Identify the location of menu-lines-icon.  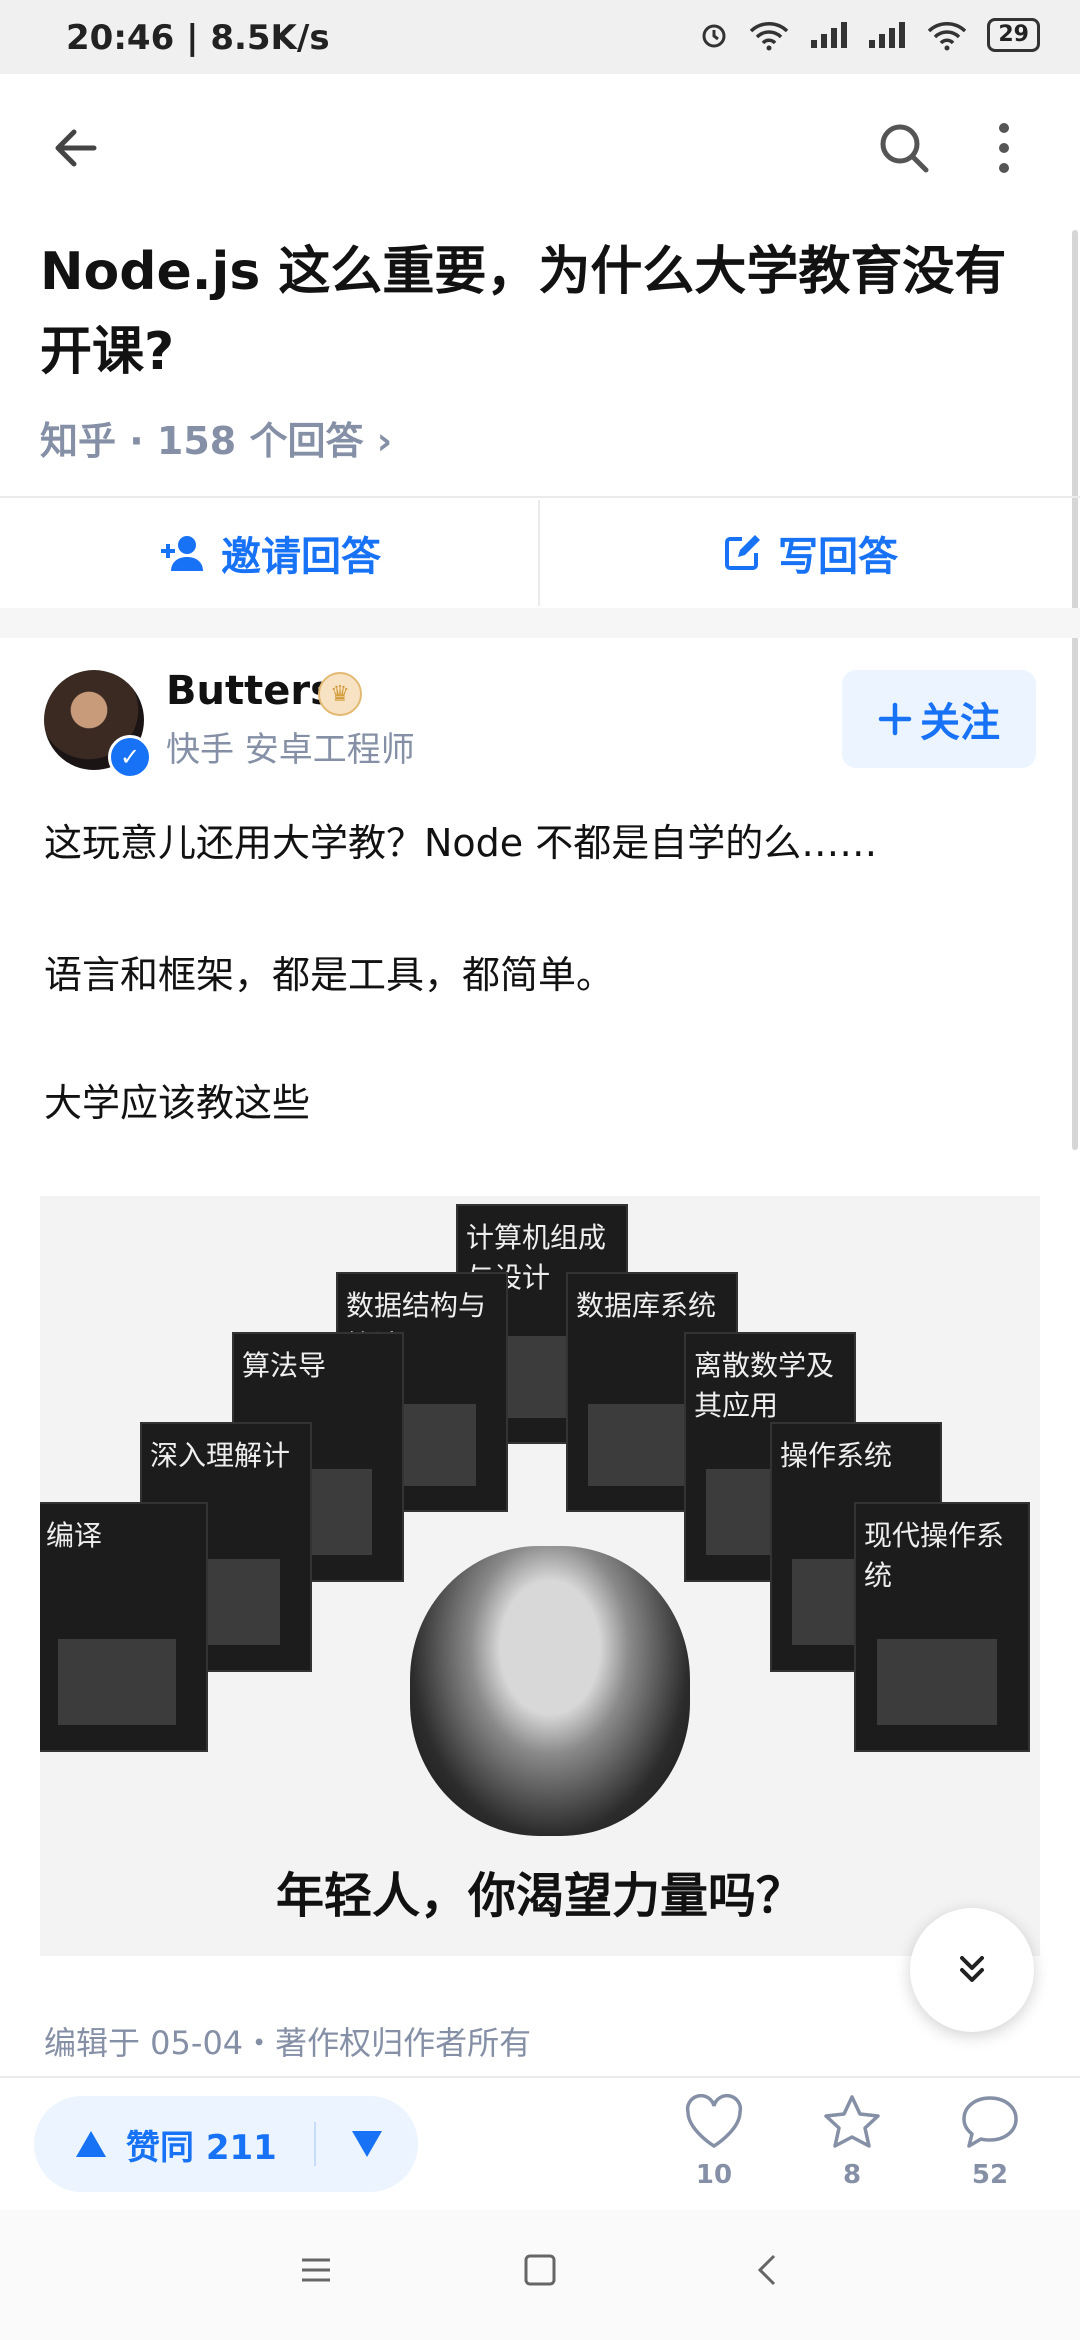
(316, 2270).